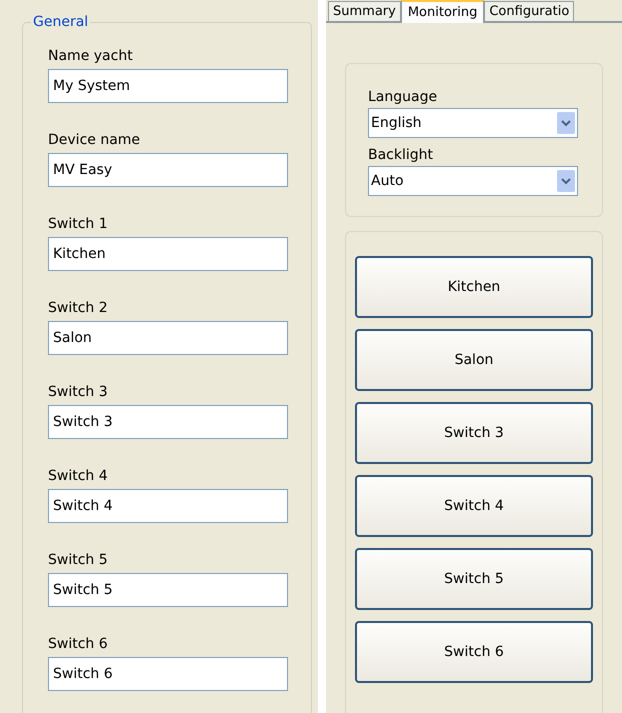  What do you see at coordinates (474, 652) in the screenshot?
I see `switch-button: Switch 6` at bounding box center [474, 652].